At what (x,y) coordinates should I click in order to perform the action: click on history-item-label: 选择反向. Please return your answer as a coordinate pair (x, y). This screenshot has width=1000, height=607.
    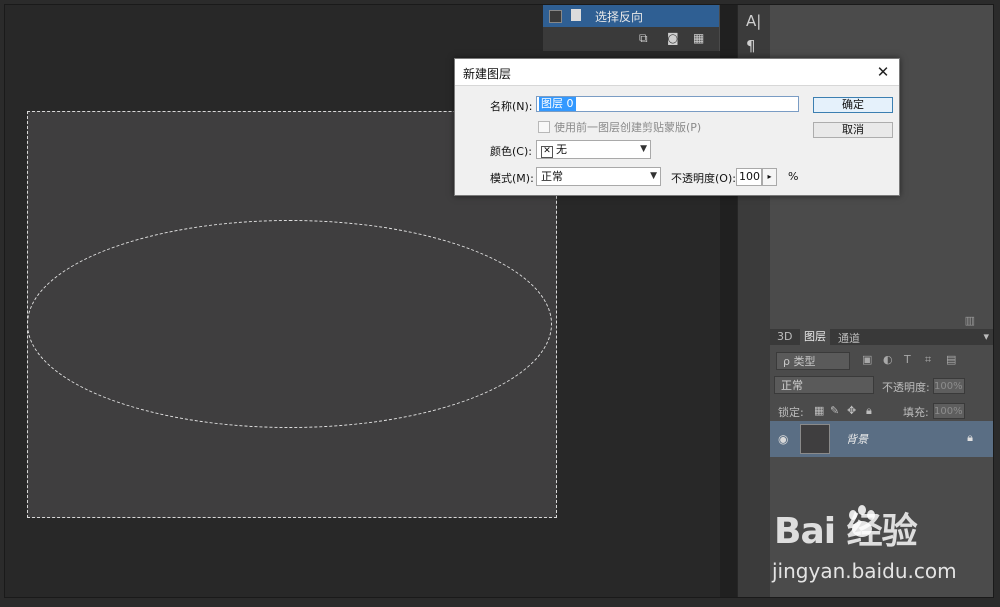
    Looking at the image, I should click on (619, 17).